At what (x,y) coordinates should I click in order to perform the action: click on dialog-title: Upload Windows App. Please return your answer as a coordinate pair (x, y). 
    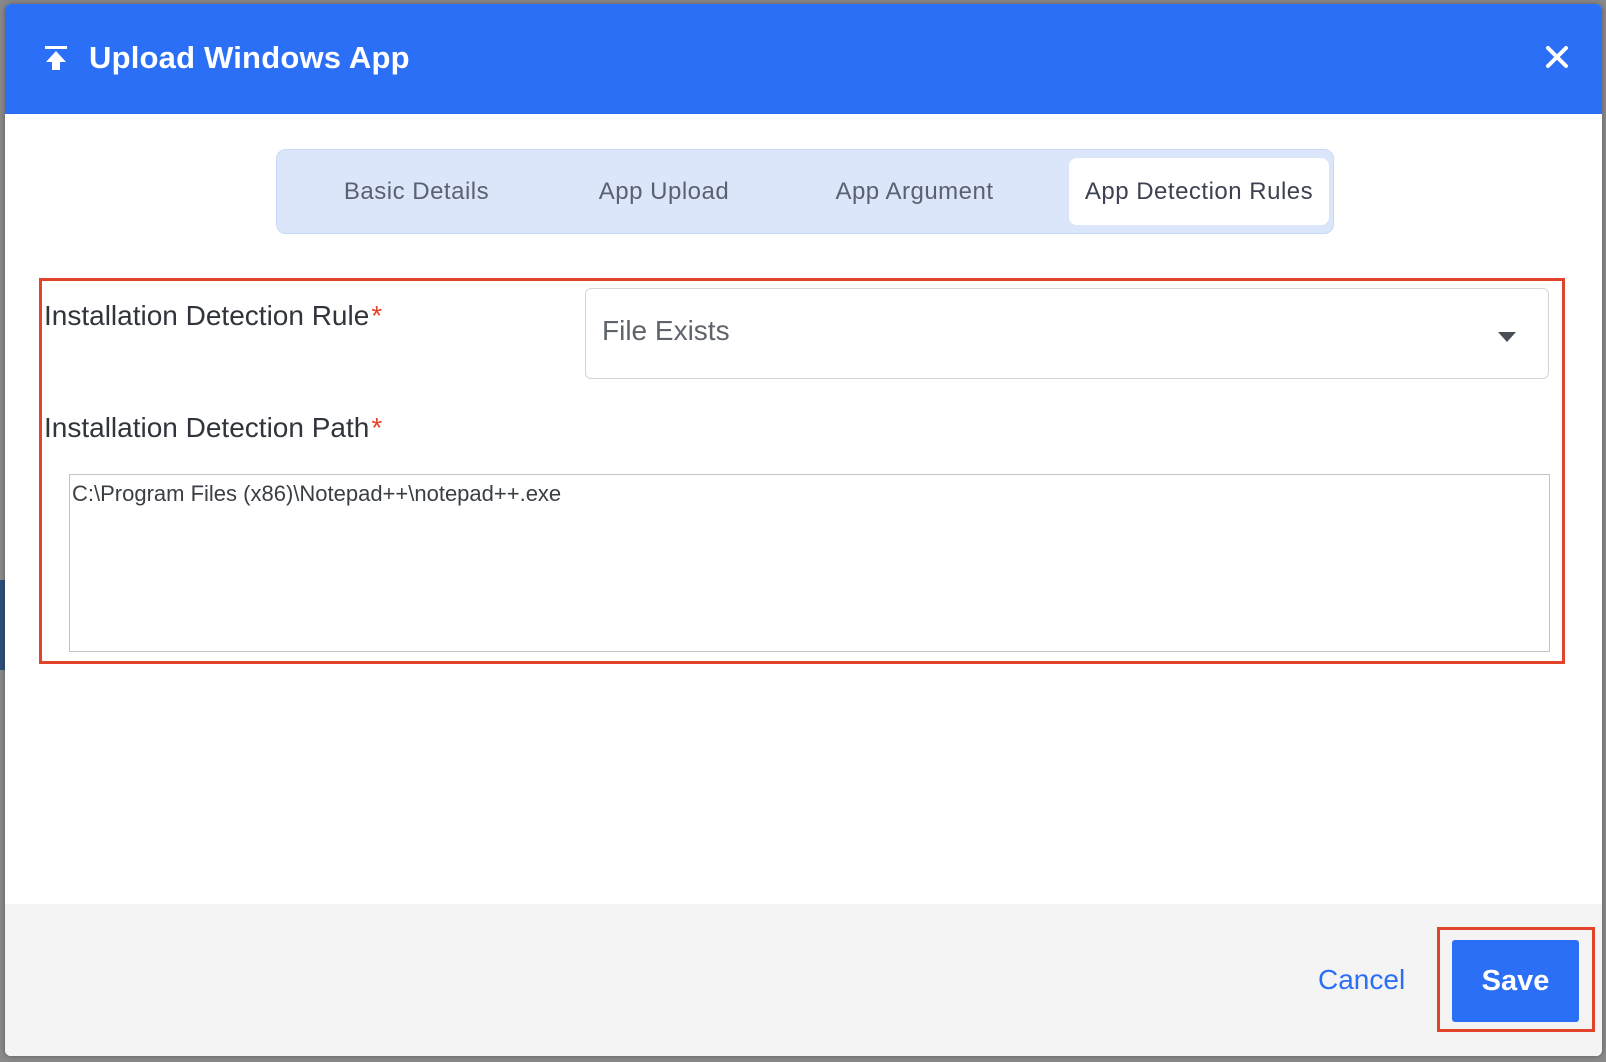
    Looking at the image, I should click on (249, 57).